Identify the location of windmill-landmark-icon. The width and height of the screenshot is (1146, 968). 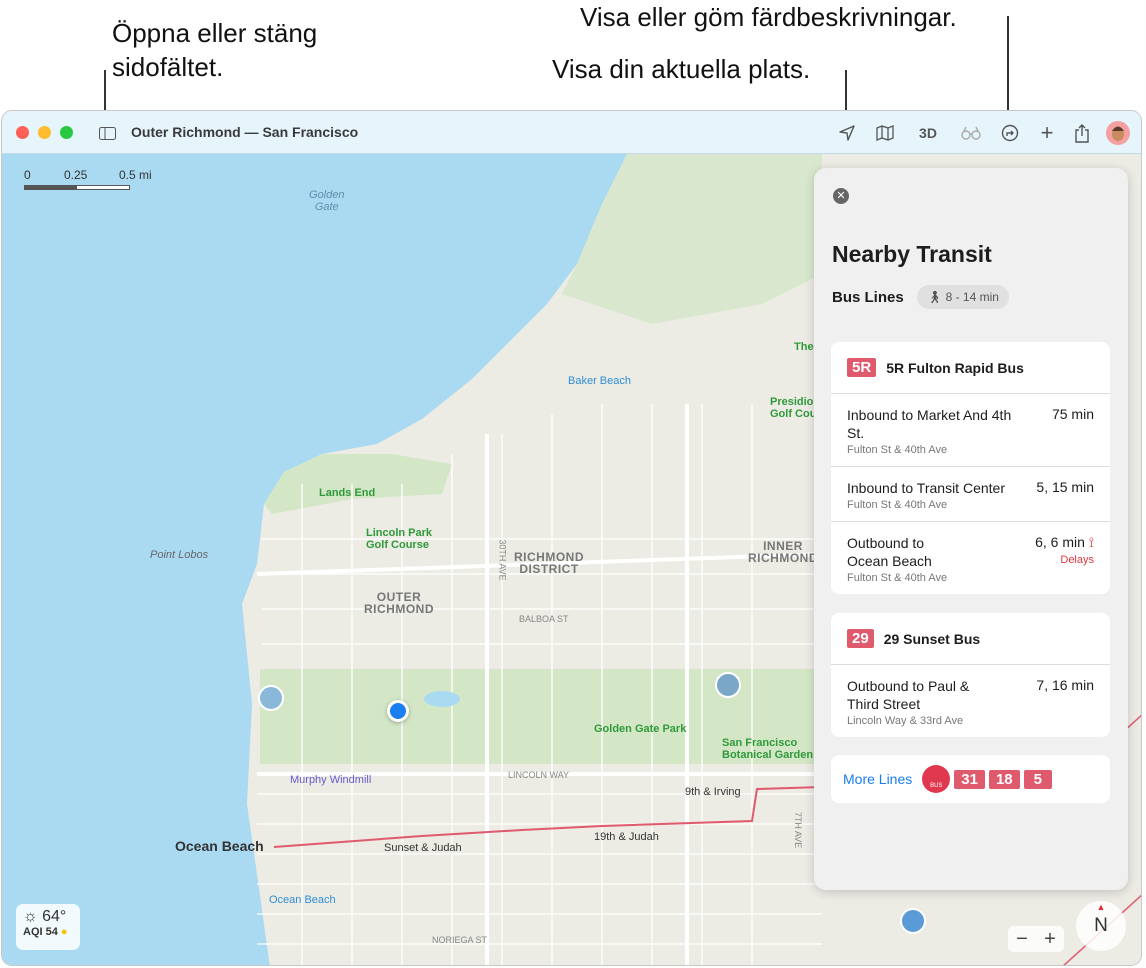
(271, 698).